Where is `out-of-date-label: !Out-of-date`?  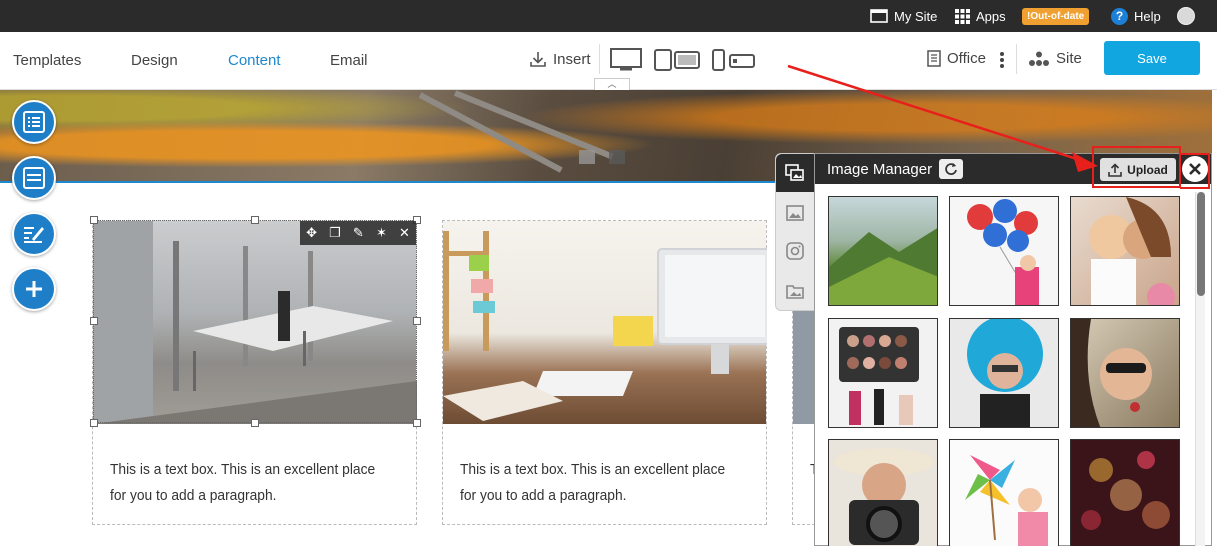 out-of-date-label: !Out-of-date is located at coordinates (1056, 16).